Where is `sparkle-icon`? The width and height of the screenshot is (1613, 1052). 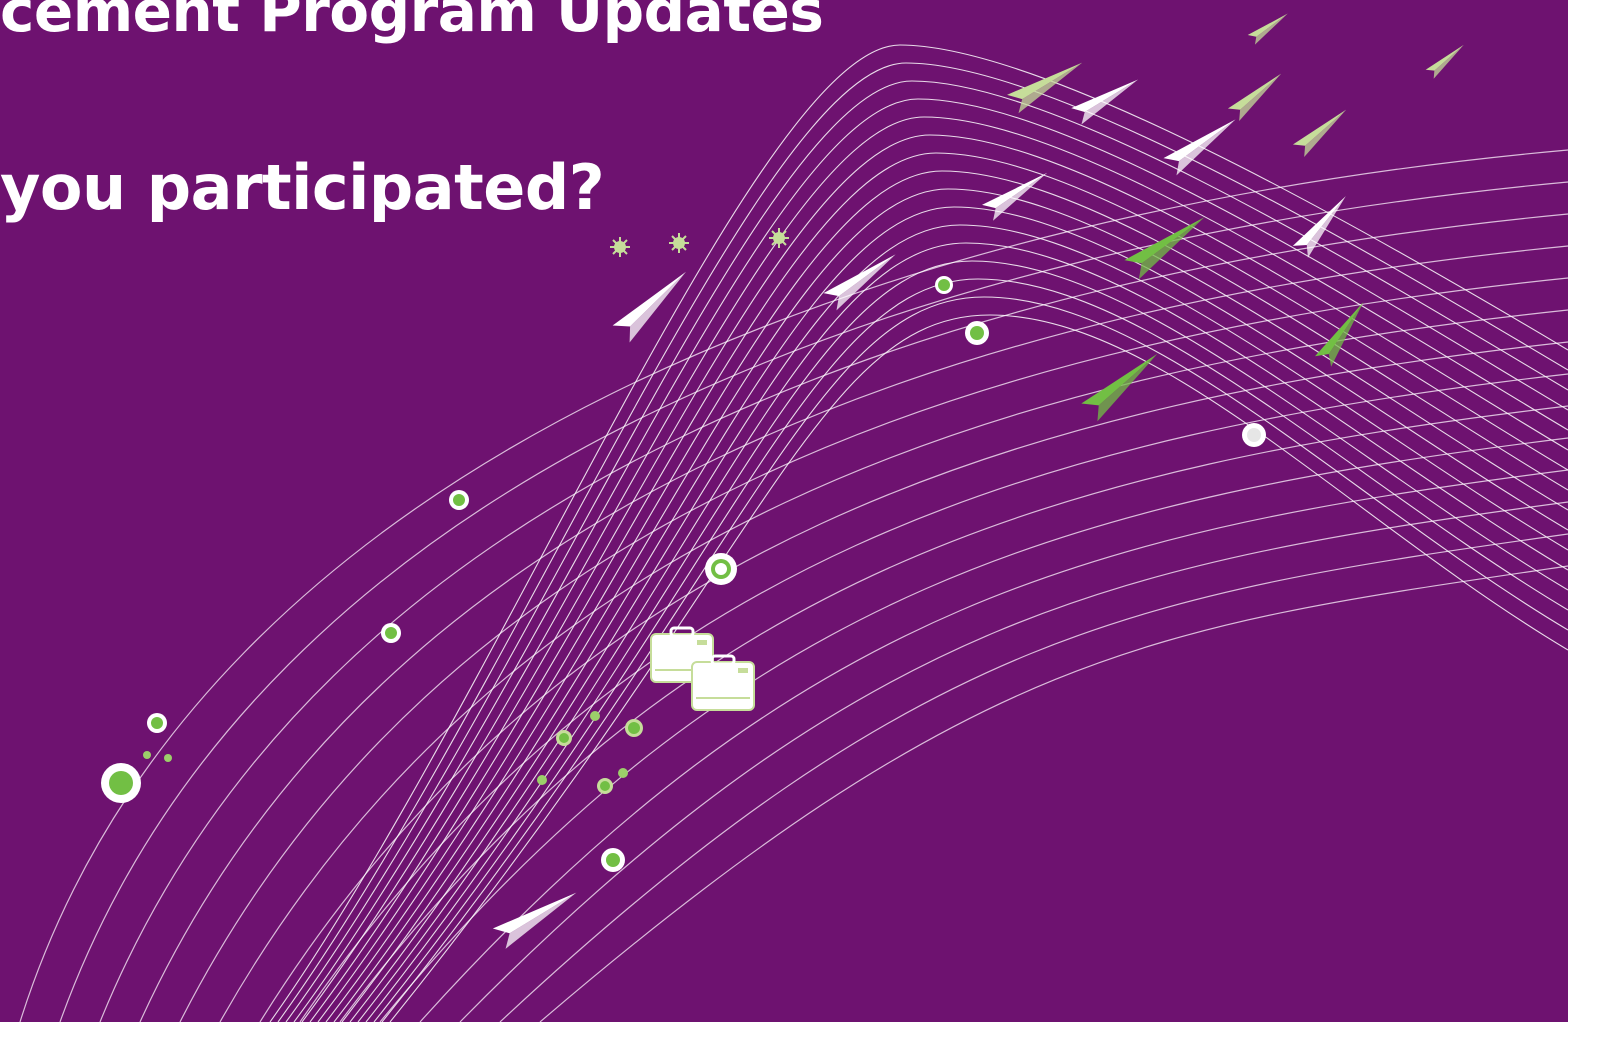 sparkle-icon is located at coordinates (699, 242).